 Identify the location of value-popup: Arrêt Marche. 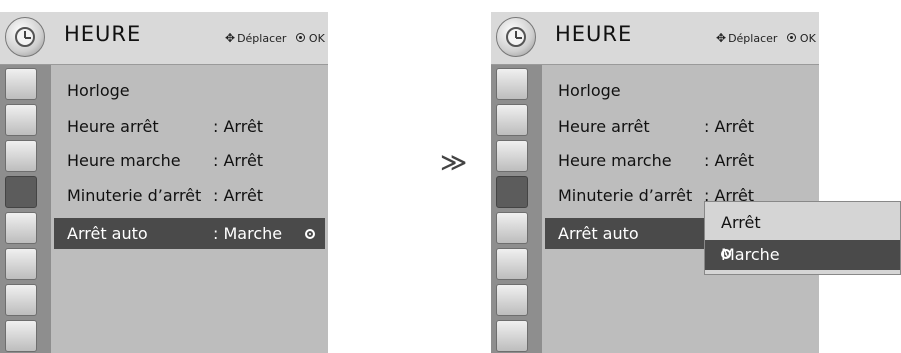
(802, 238).